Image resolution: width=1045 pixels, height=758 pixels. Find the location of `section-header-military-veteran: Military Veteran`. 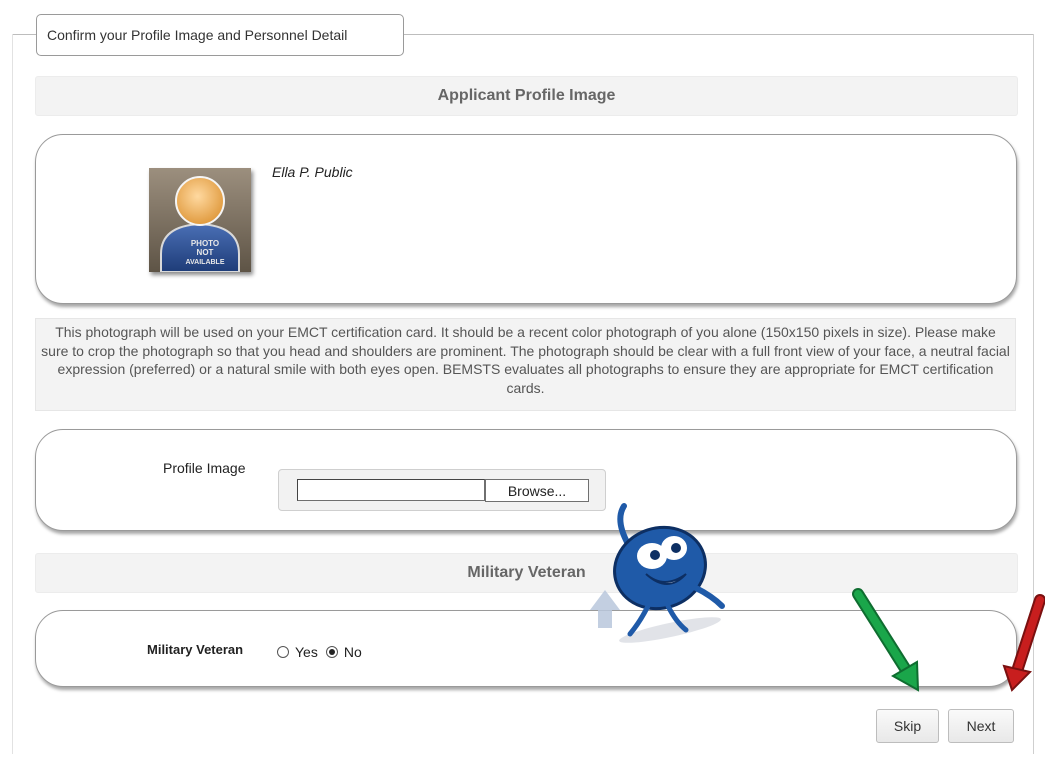

section-header-military-veteran: Military Veteran is located at coordinates (526, 573).